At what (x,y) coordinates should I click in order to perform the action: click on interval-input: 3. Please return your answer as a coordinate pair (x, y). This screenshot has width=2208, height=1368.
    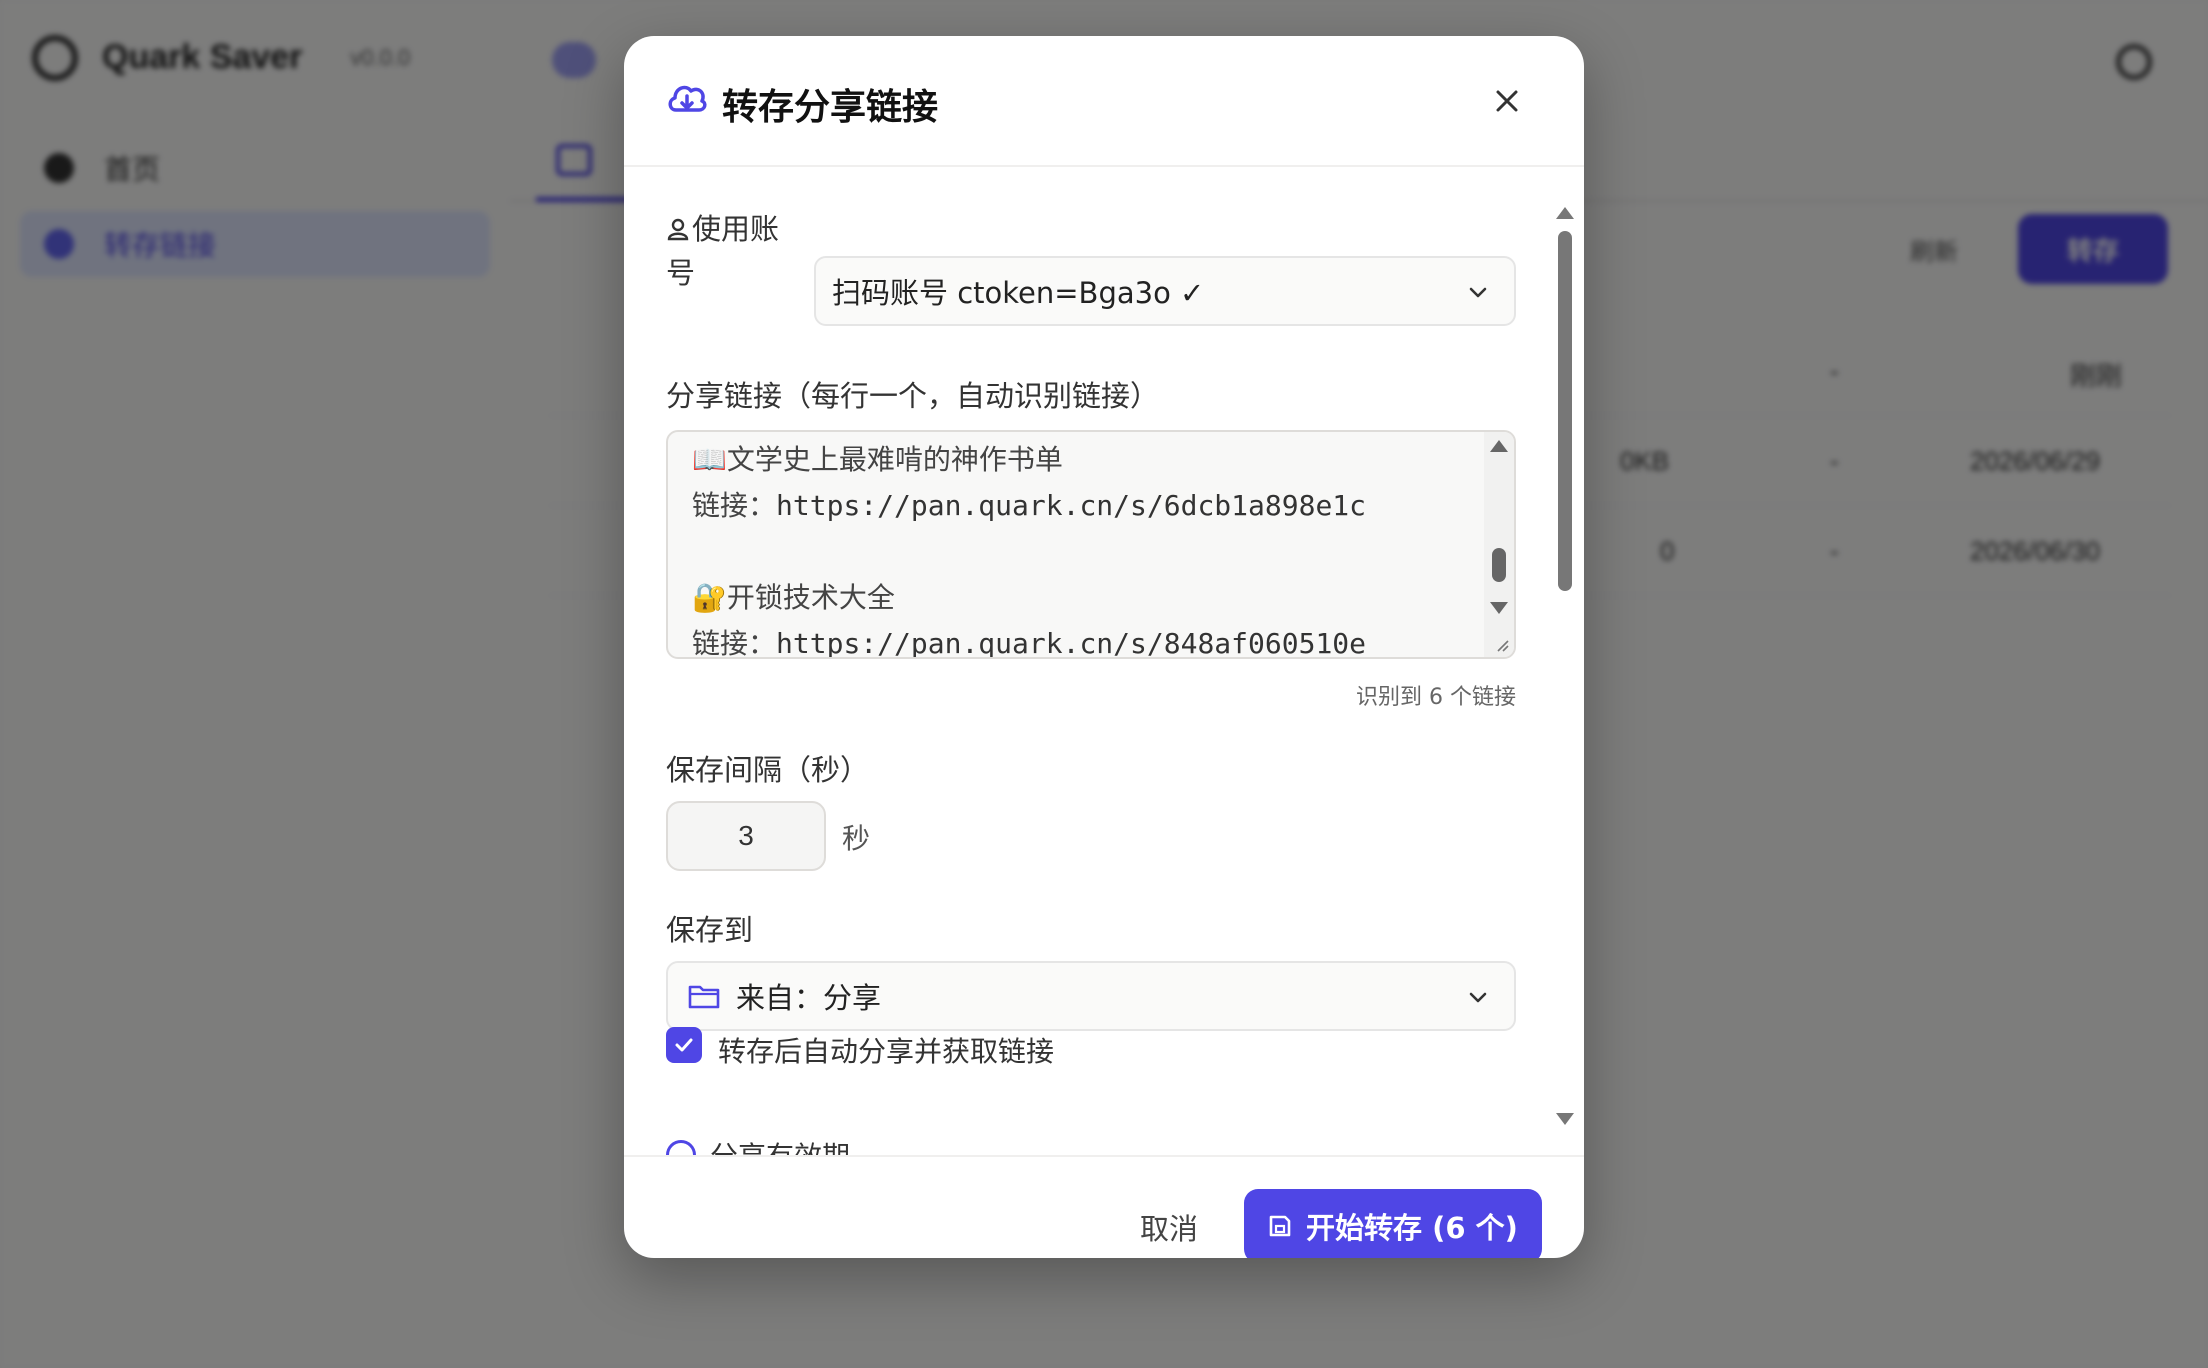
    Looking at the image, I should click on (746, 836).